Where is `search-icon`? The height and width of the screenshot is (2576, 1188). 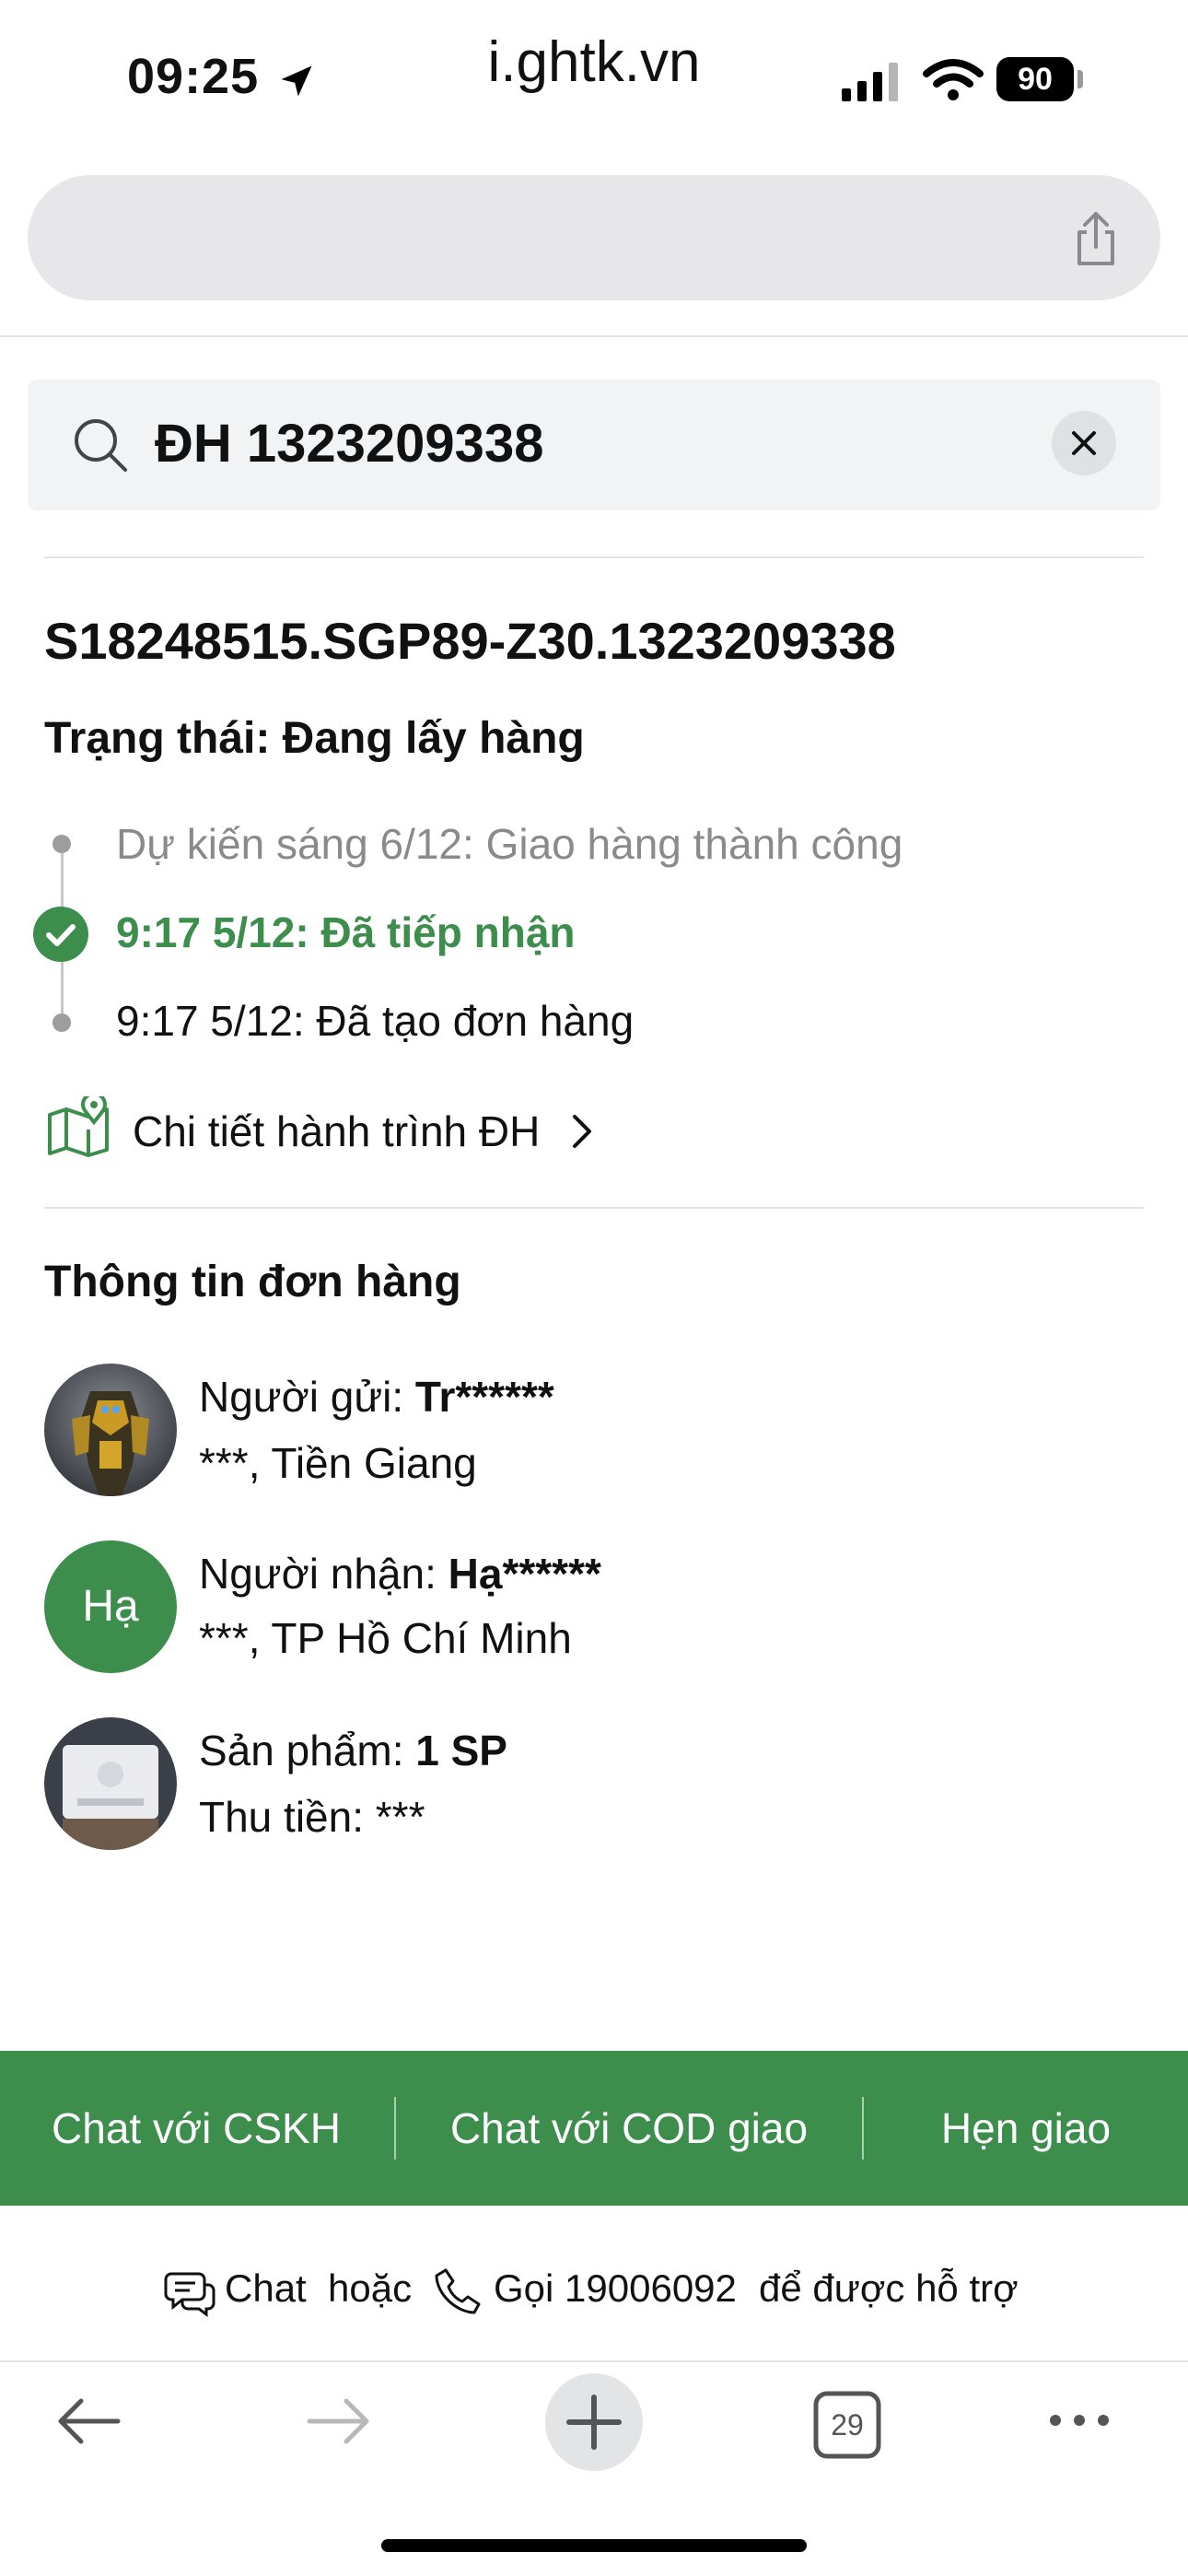 search-icon is located at coordinates (101, 445).